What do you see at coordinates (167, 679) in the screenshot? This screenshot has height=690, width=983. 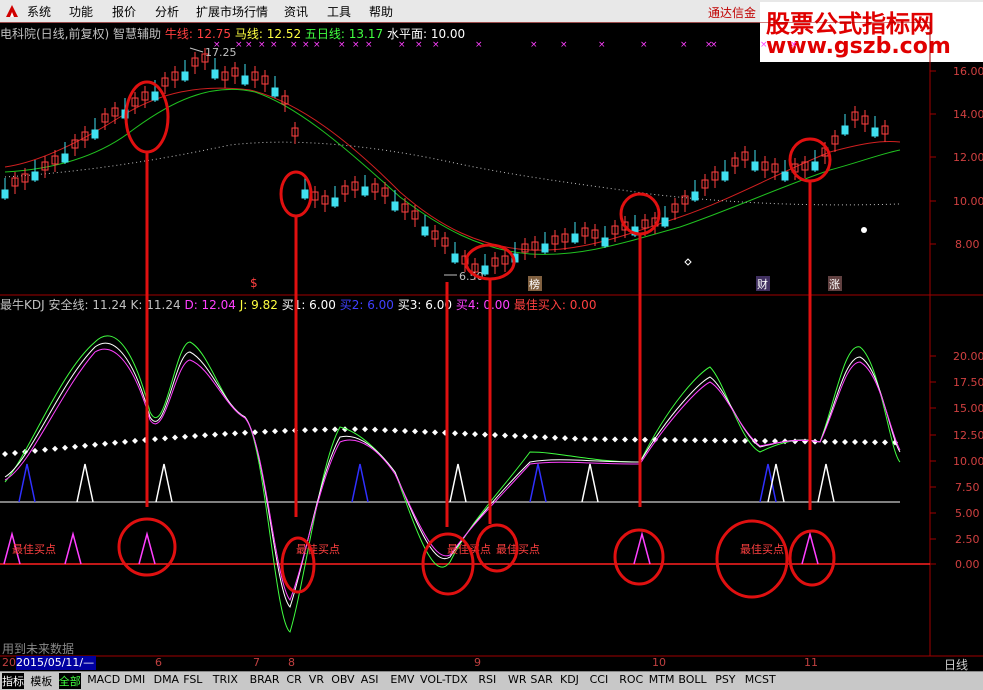 I see `indicator-tab-dma: DMA` at bounding box center [167, 679].